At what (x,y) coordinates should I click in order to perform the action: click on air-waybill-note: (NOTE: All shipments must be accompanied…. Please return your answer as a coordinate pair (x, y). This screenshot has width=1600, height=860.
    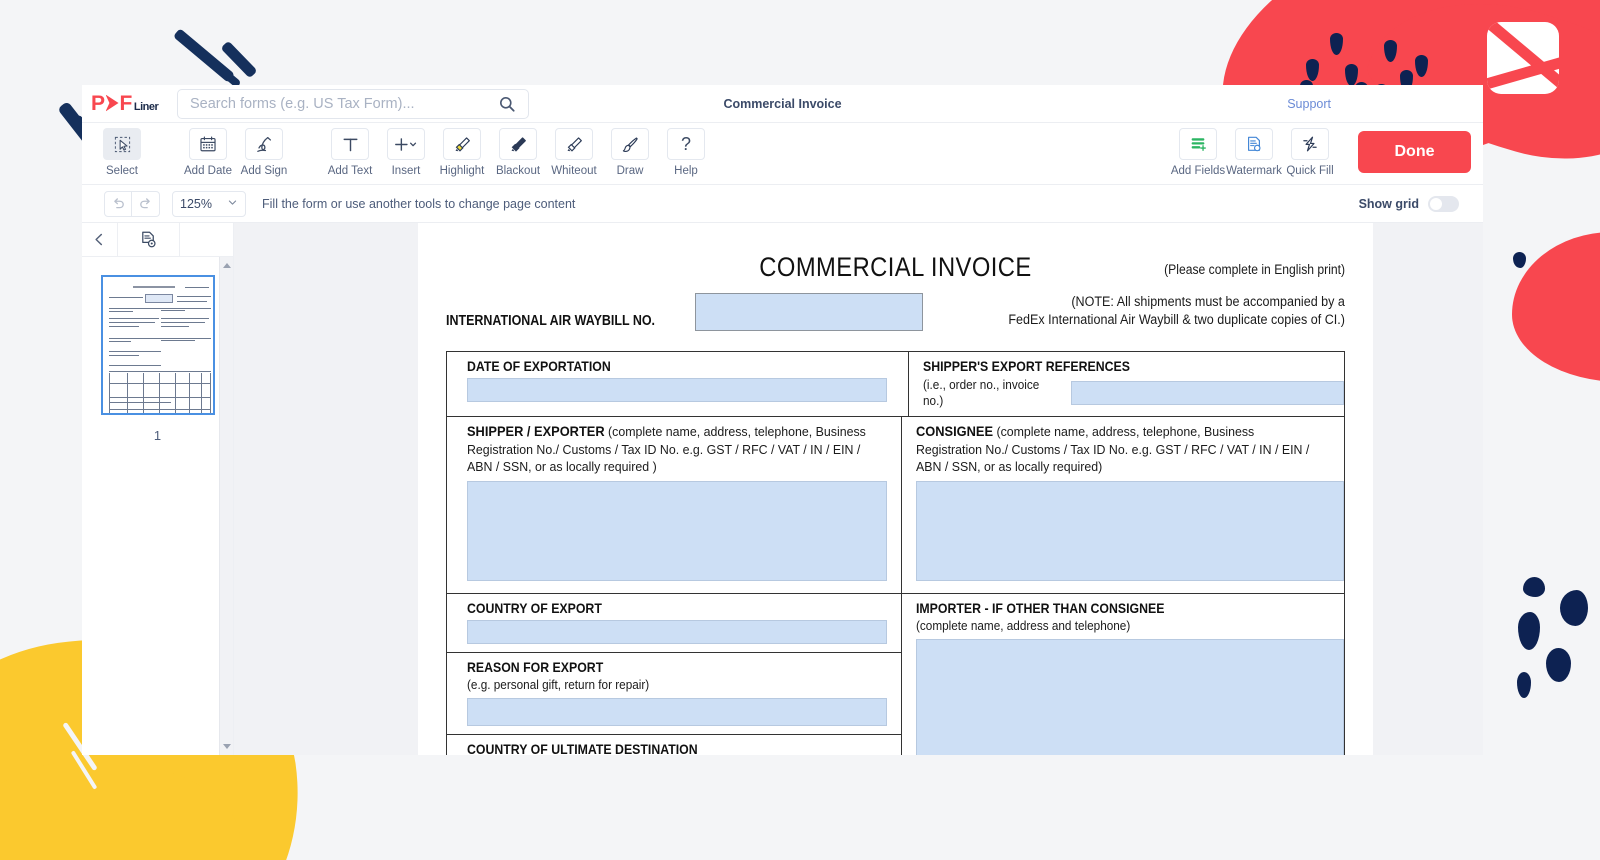
    Looking at the image, I should click on (1176, 311).